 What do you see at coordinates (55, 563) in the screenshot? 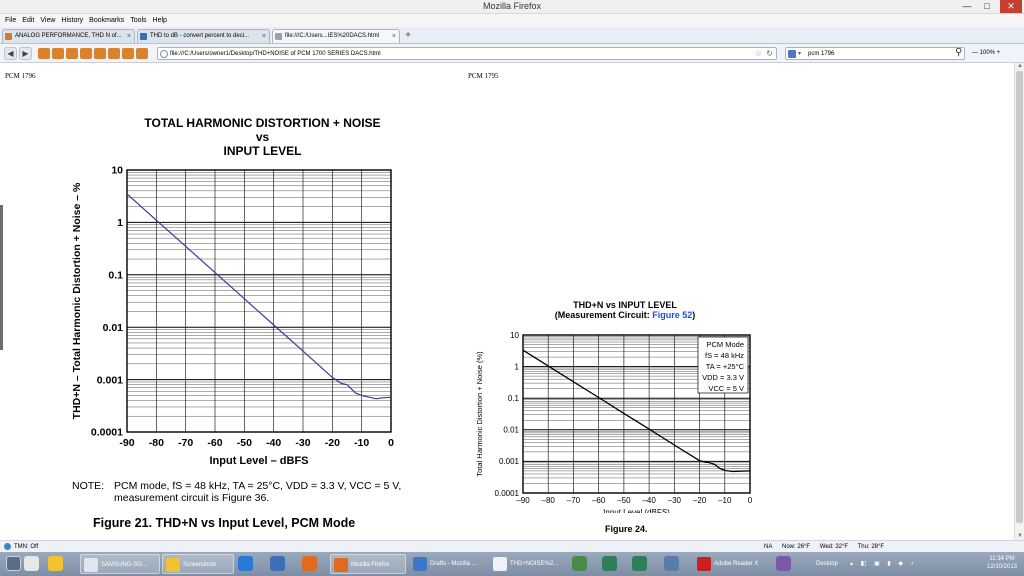
I see `folder-icon` at bounding box center [55, 563].